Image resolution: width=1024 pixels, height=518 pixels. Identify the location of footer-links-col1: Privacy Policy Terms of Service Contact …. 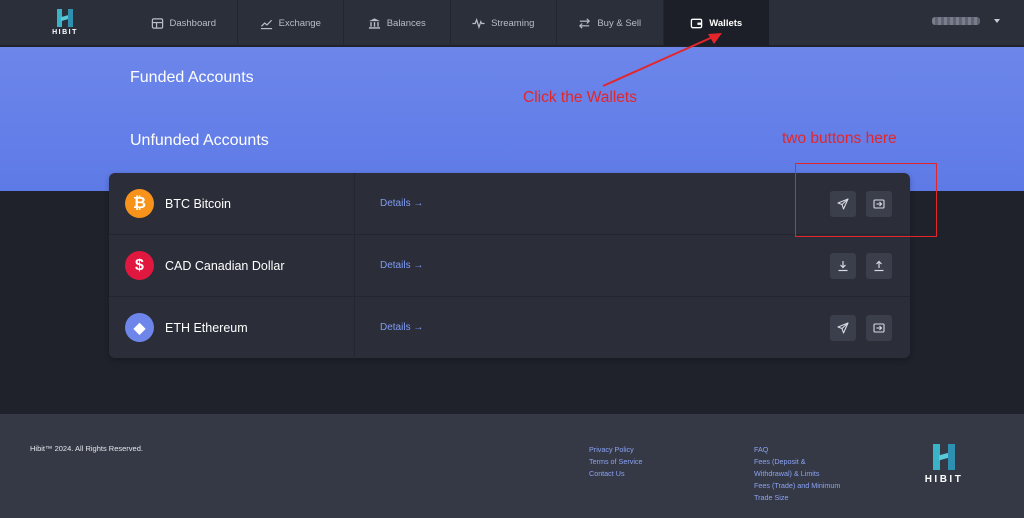
(616, 462).